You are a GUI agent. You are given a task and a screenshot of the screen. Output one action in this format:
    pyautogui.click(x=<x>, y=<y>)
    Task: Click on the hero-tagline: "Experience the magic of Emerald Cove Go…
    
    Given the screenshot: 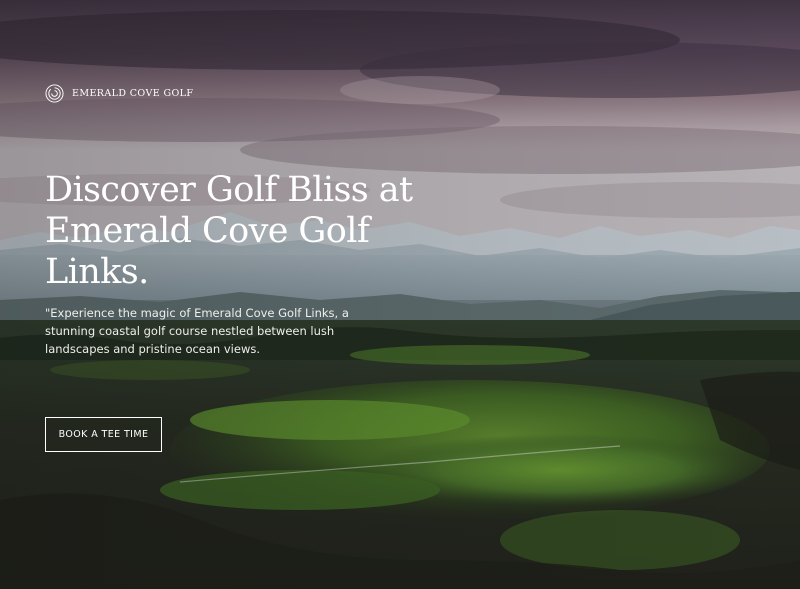 What is the action you would take?
    pyautogui.click(x=197, y=331)
    